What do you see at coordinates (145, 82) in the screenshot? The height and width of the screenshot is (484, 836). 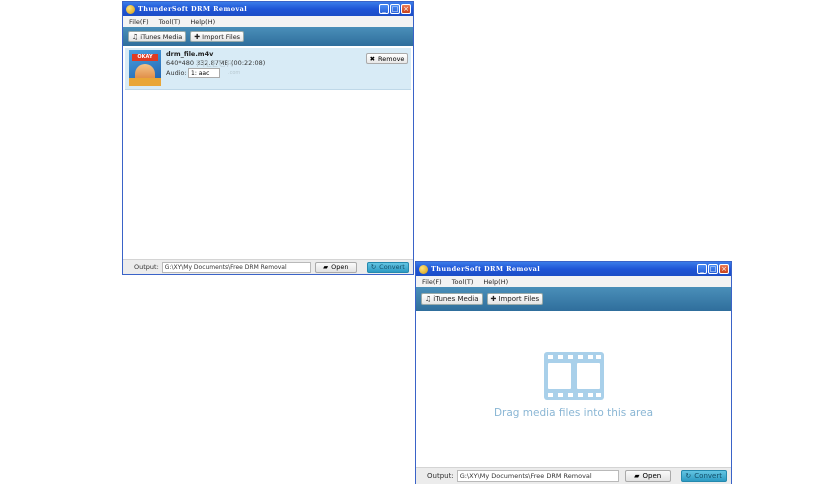 I see `thumbnail-ground` at bounding box center [145, 82].